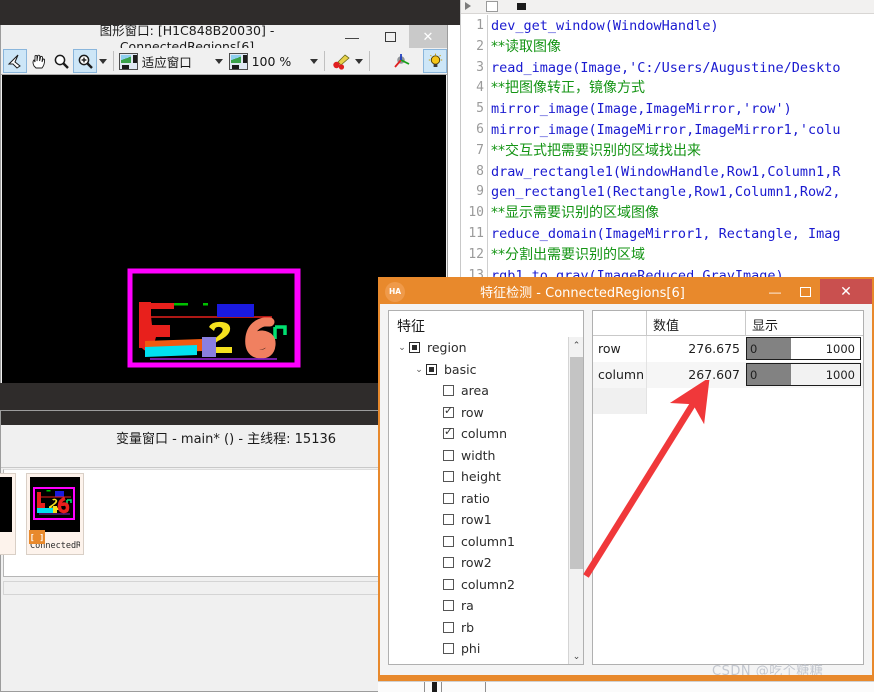 Image resolution: width=874 pixels, height=692 pixels. What do you see at coordinates (359, 61) in the screenshot?
I see `paint-dropdown-caret-icon` at bounding box center [359, 61].